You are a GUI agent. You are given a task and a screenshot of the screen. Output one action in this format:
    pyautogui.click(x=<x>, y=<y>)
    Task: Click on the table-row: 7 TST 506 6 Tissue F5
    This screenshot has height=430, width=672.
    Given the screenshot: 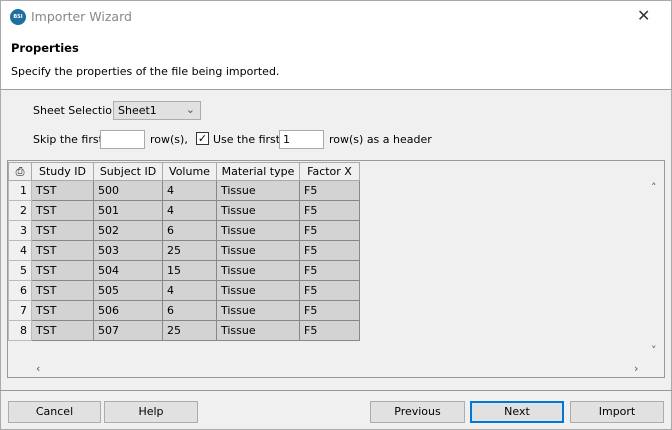 What is the action you would take?
    pyautogui.click(x=184, y=310)
    